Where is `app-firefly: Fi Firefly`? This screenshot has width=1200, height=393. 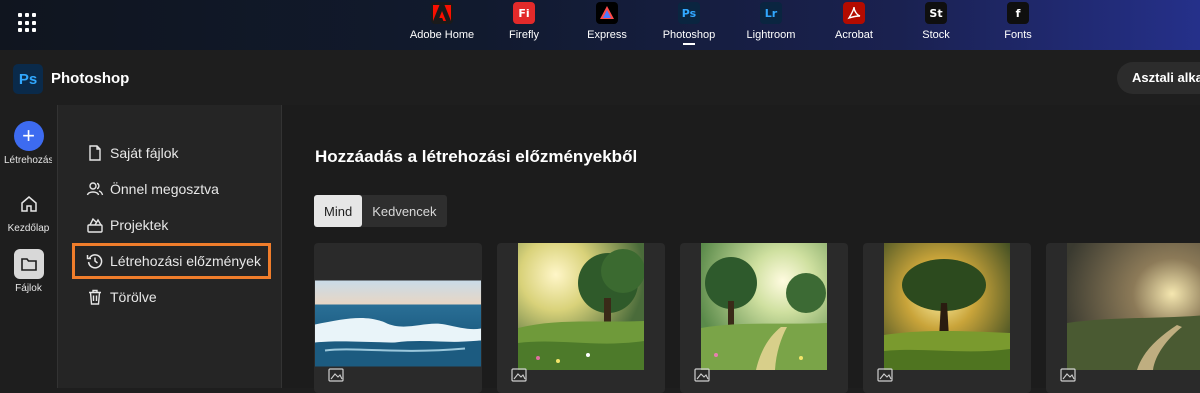 app-firefly: Fi Firefly is located at coordinates (524, 21).